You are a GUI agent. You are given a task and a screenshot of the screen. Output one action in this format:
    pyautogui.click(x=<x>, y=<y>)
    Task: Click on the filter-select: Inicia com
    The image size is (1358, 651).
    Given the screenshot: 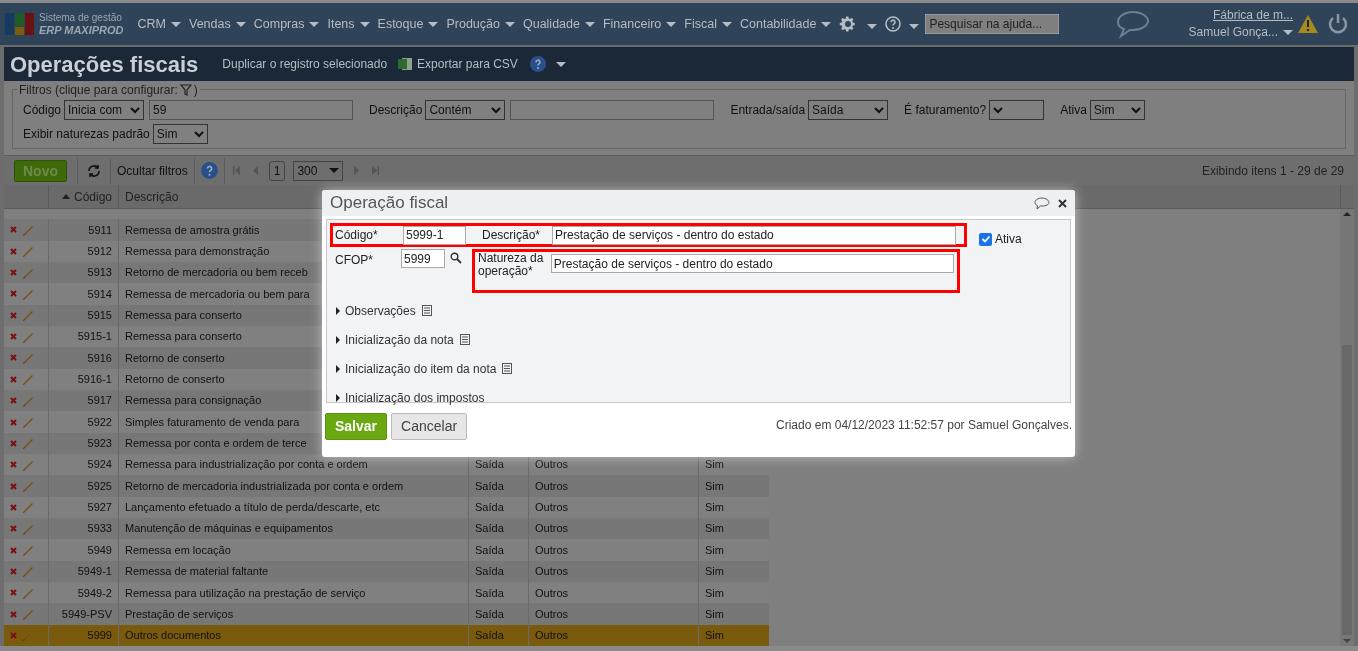 What is the action you would take?
    pyautogui.click(x=104, y=110)
    